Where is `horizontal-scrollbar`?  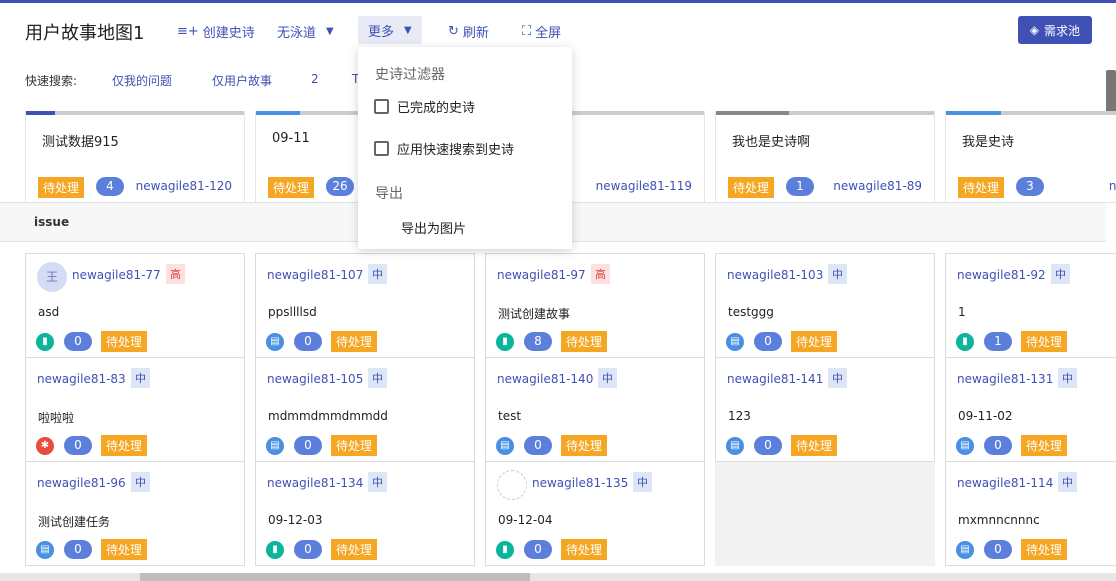
horizontal-scrollbar is located at coordinates (558, 577).